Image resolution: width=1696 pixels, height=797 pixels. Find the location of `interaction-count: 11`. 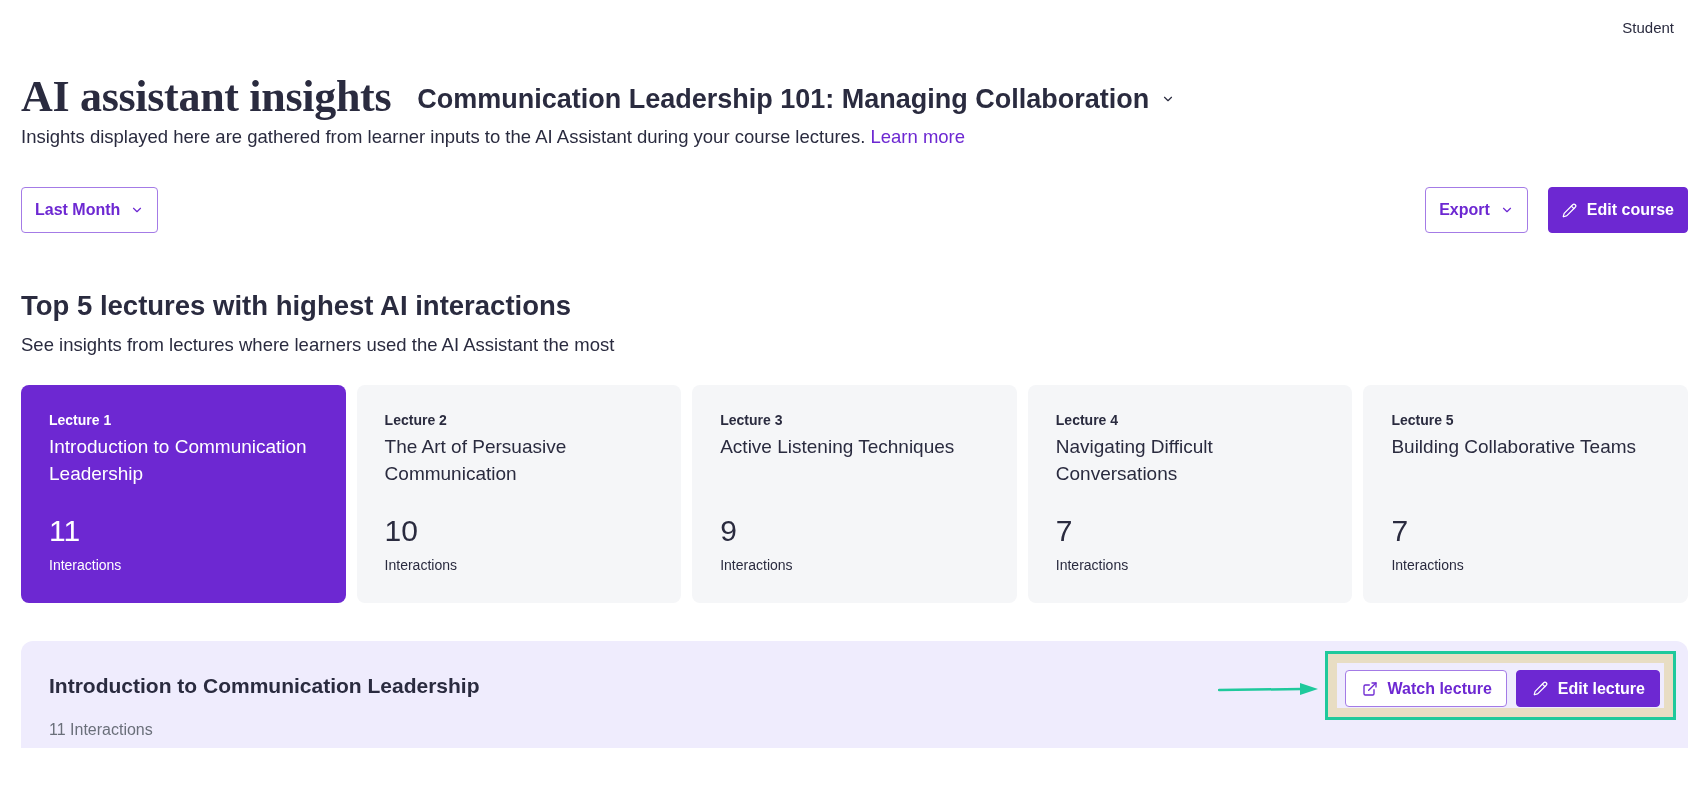

interaction-count: 11 is located at coordinates (65, 531).